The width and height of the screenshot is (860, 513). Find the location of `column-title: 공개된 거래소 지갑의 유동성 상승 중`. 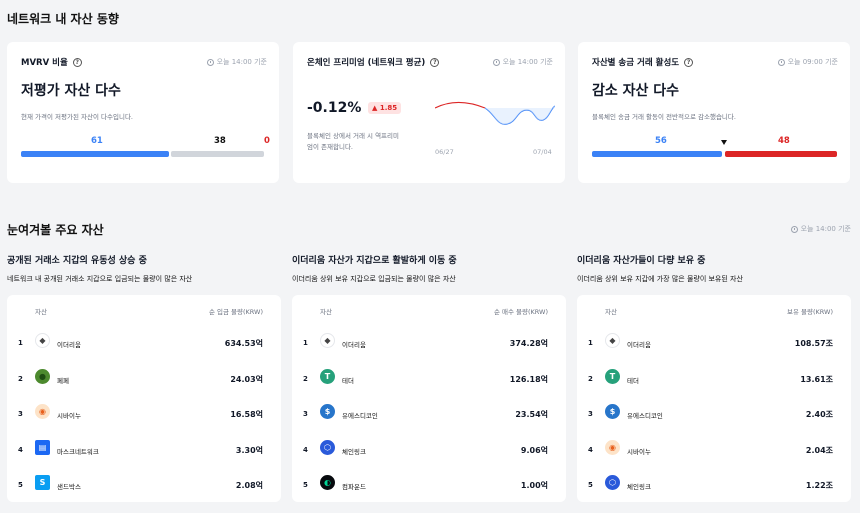

column-title: 공개된 거래소 지갑의 유동성 상승 중 is located at coordinates (77, 261).